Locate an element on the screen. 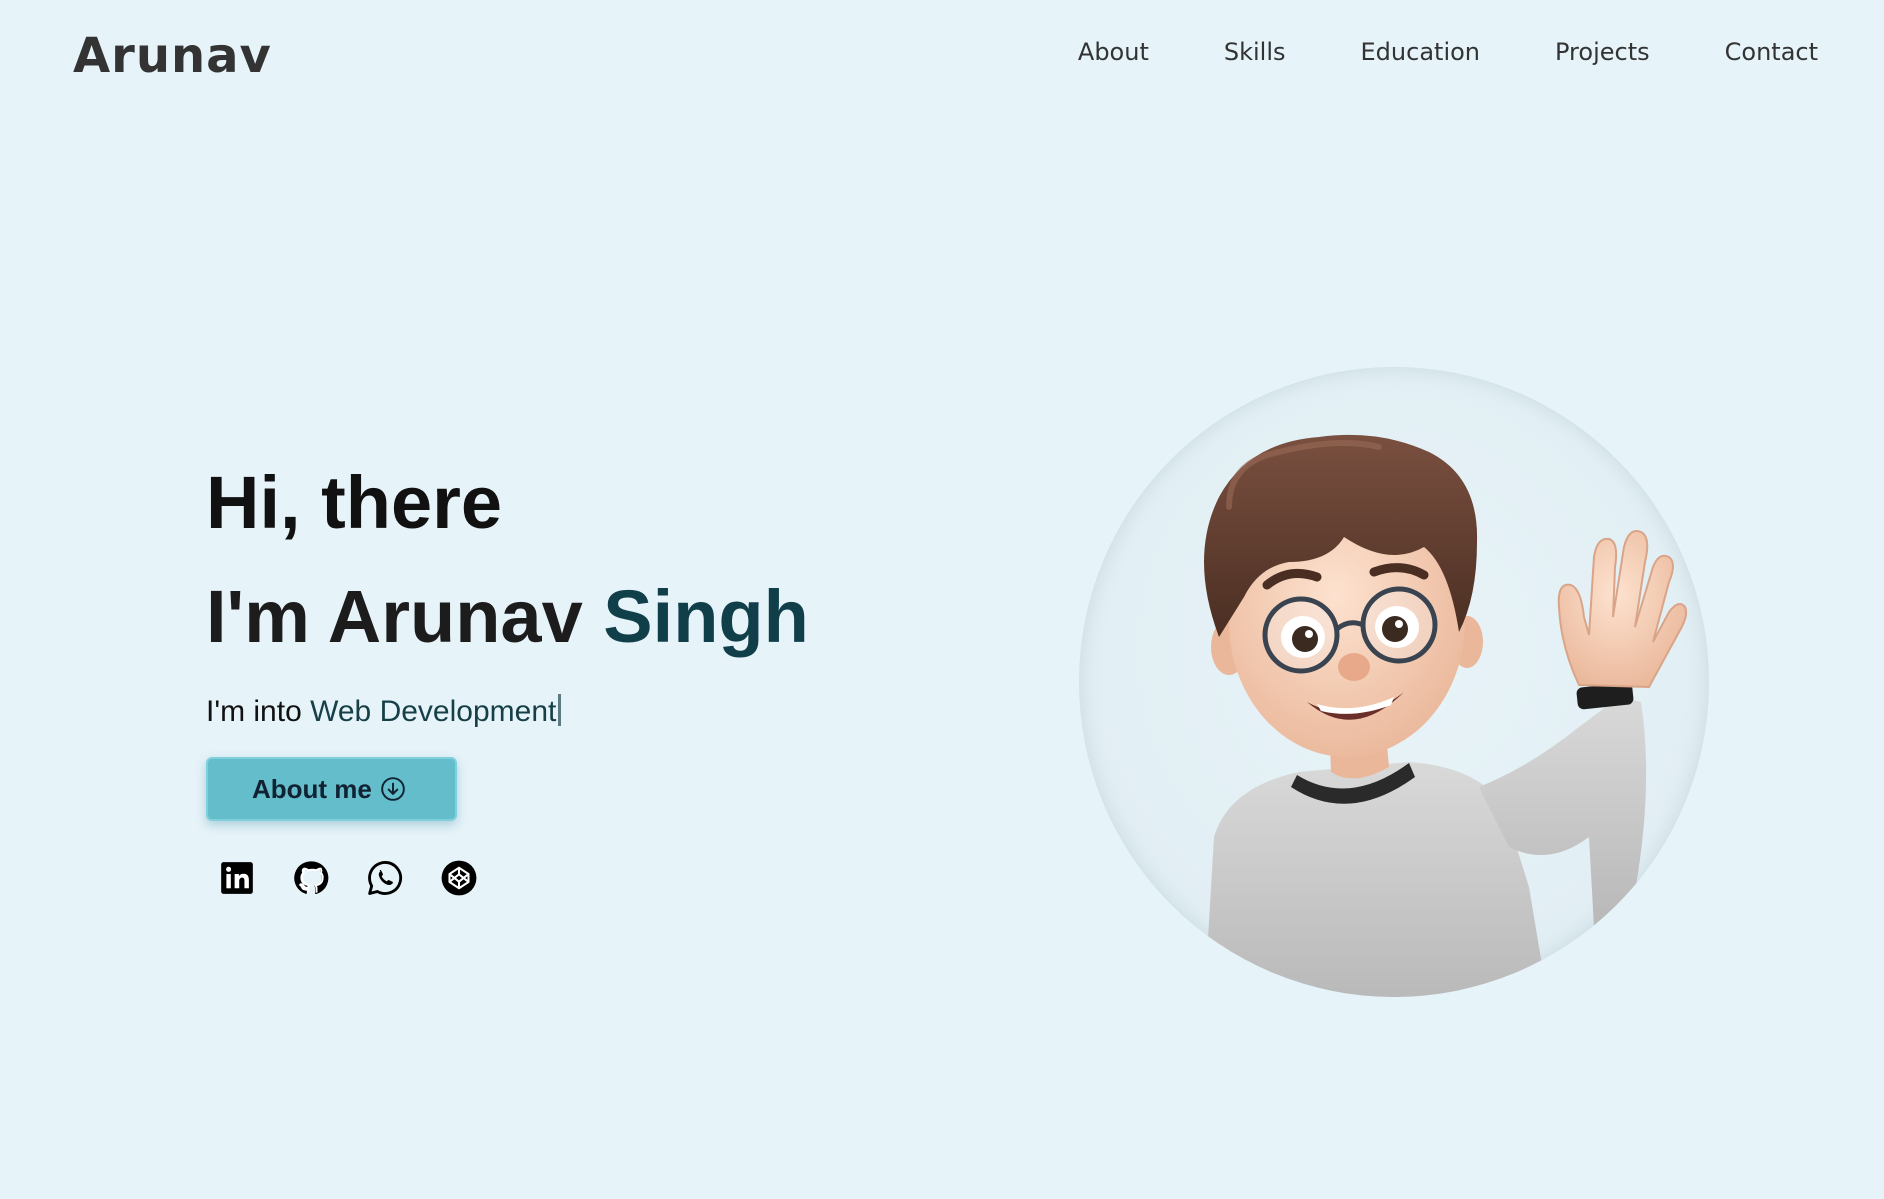 This screenshot has height=1199, width=1884. arrow-down-circle-icon is located at coordinates (393, 789).